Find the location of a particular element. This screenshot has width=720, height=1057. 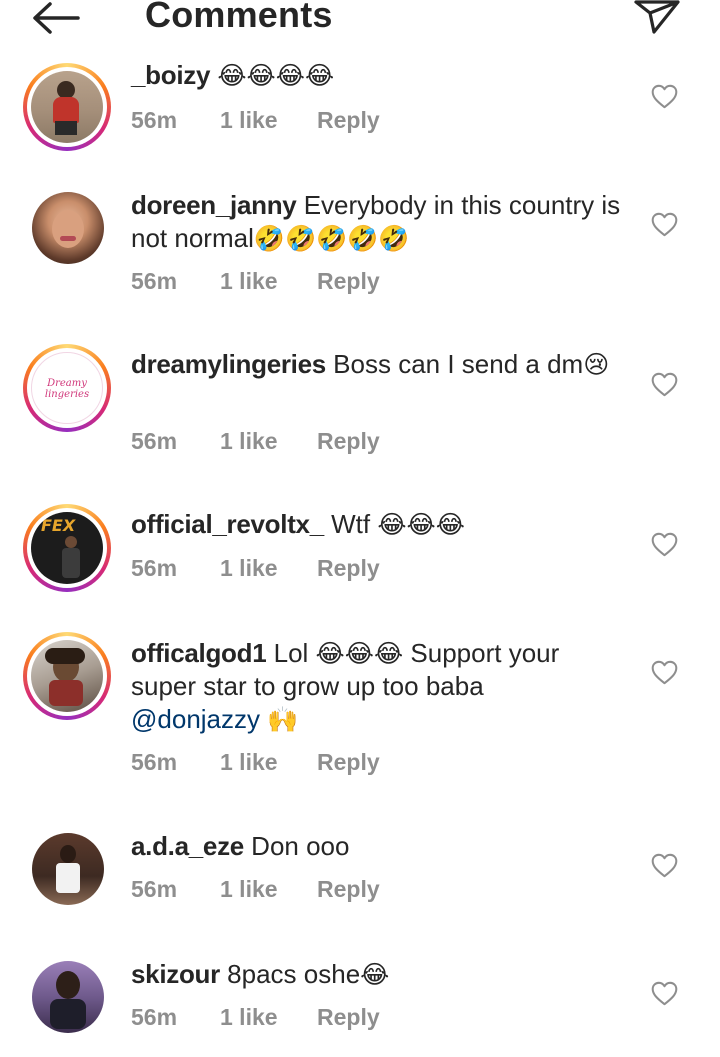

comment-body: 8pacs oshe is located at coordinates (294, 974).